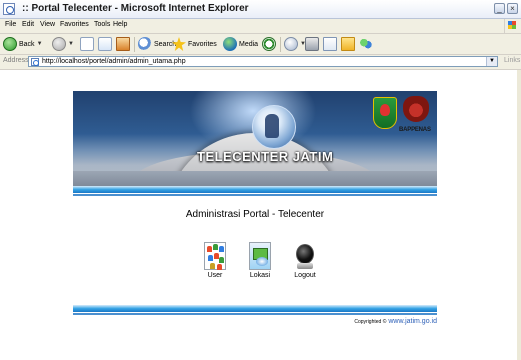 The height and width of the screenshot is (360, 521). I want to click on windows-logo-icon, so click(511, 26).